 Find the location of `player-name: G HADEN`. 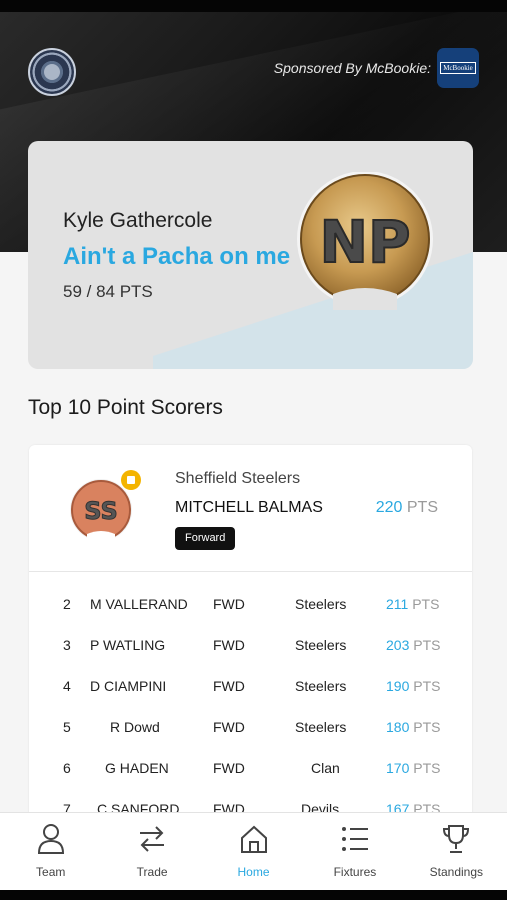

player-name: G HADEN is located at coordinates (137, 768).